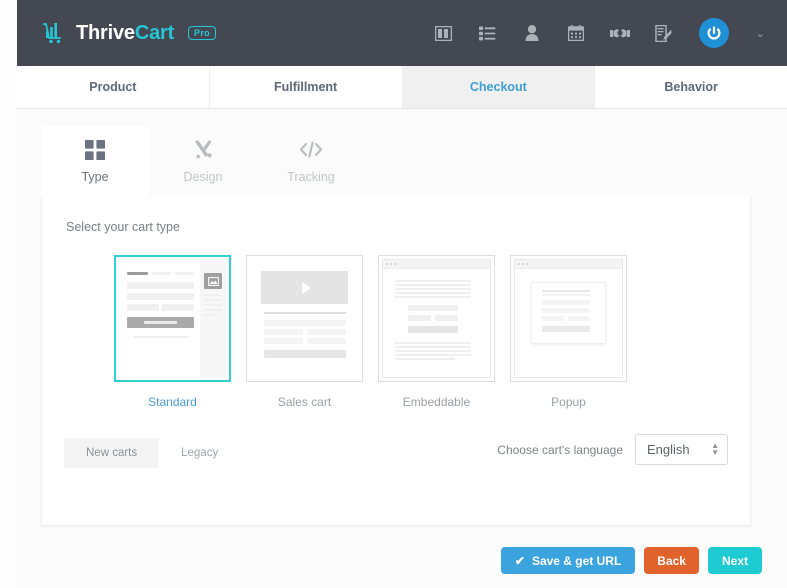  I want to click on save-button-label: Save & get URL, so click(576, 560).